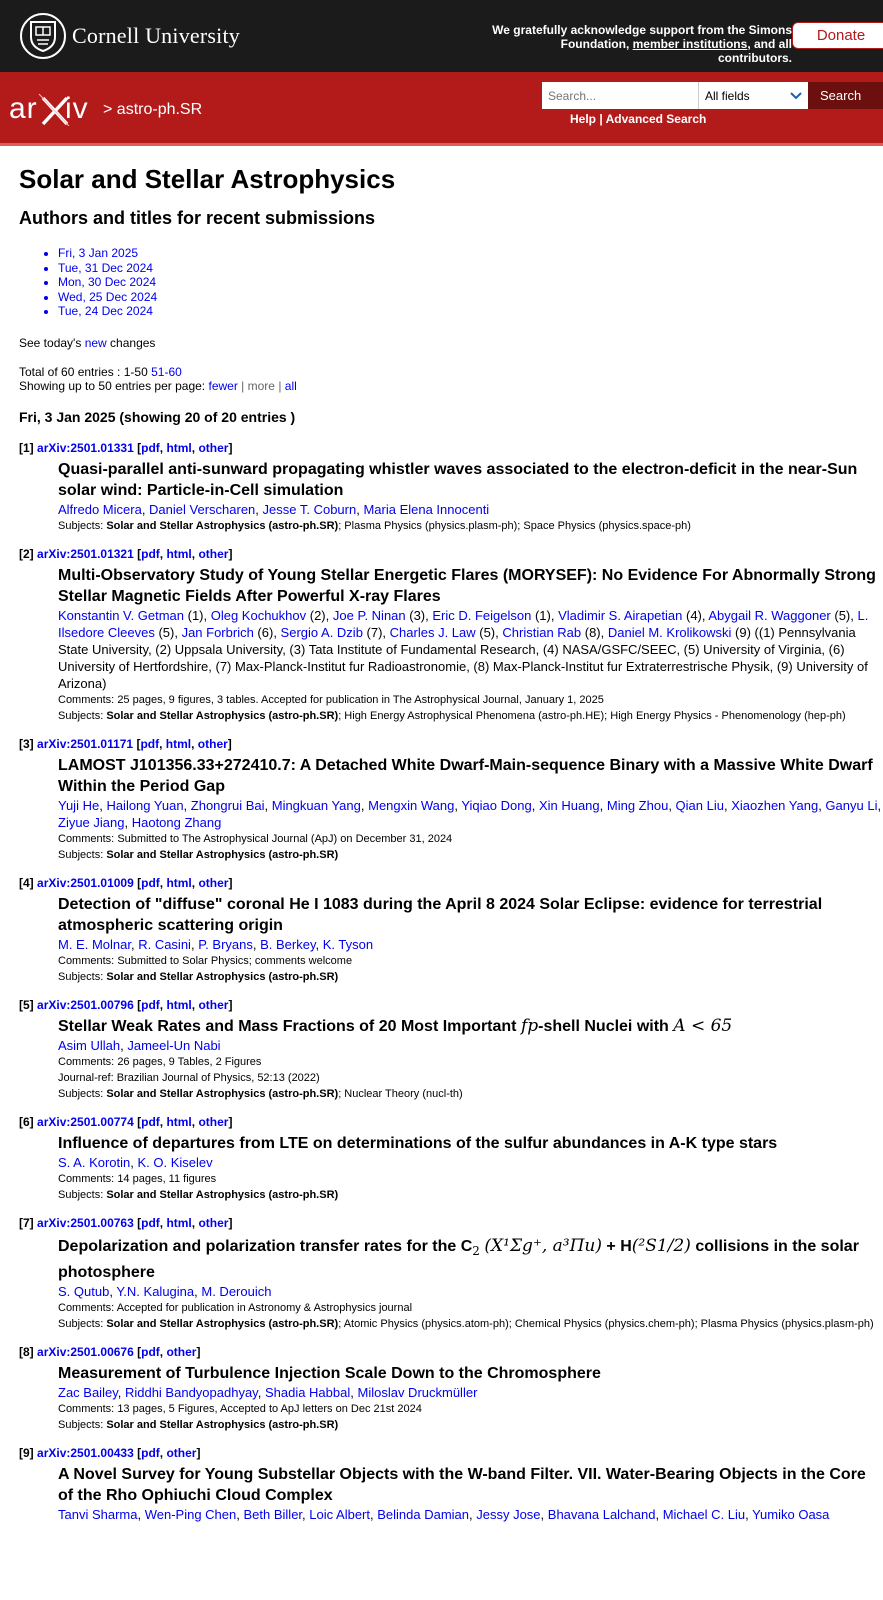 The height and width of the screenshot is (1600, 883). Describe the element at coordinates (322, 632) in the screenshot. I see `author-link: Sergio A. Dzib` at that location.